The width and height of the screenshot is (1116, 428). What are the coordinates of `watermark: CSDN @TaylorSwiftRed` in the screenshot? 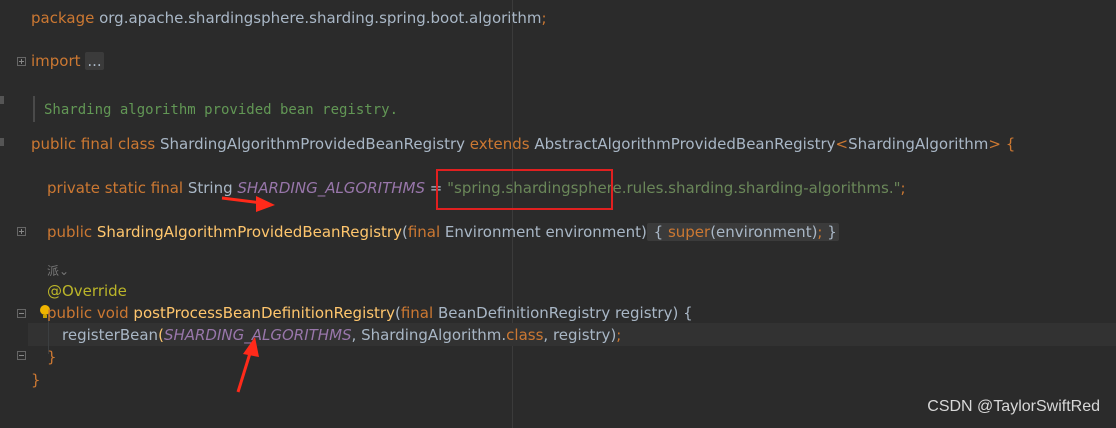 It's located at (1013, 406).